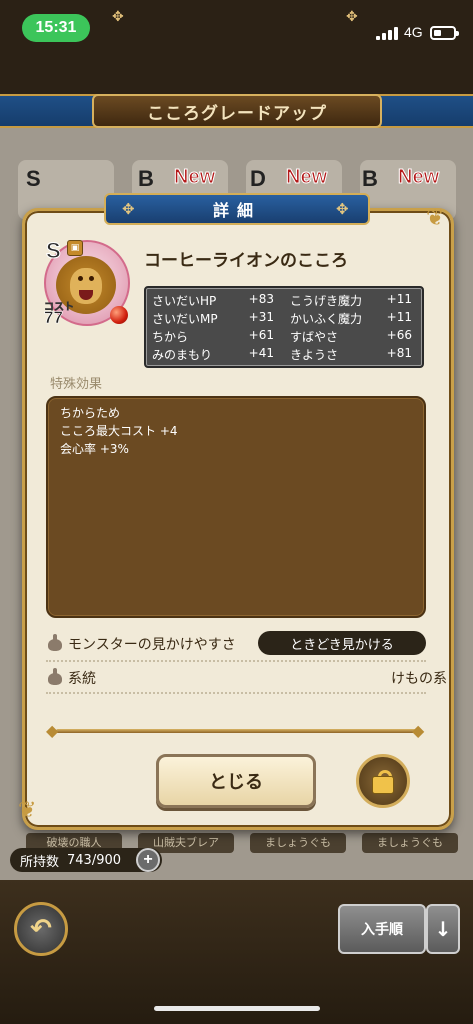 Image resolution: width=473 pixels, height=1024 pixels. Describe the element at coordinates (419, 679) in the screenshot. I see `lineage-value: けもの系` at that location.